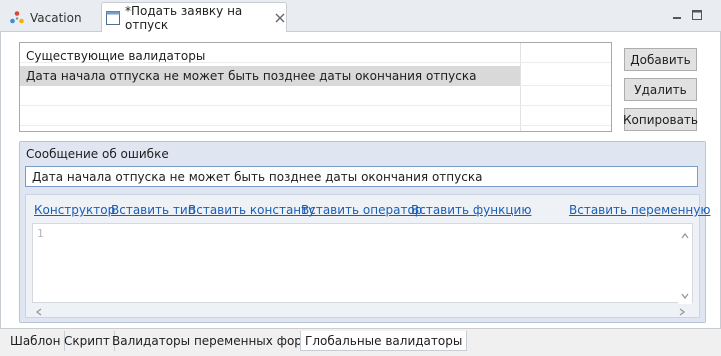 This screenshot has height=356, width=721. What do you see at coordinates (639, 210) in the screenshot?
I see `insert-variable-link: Вставить переменную` at bounding box center [639, 210].